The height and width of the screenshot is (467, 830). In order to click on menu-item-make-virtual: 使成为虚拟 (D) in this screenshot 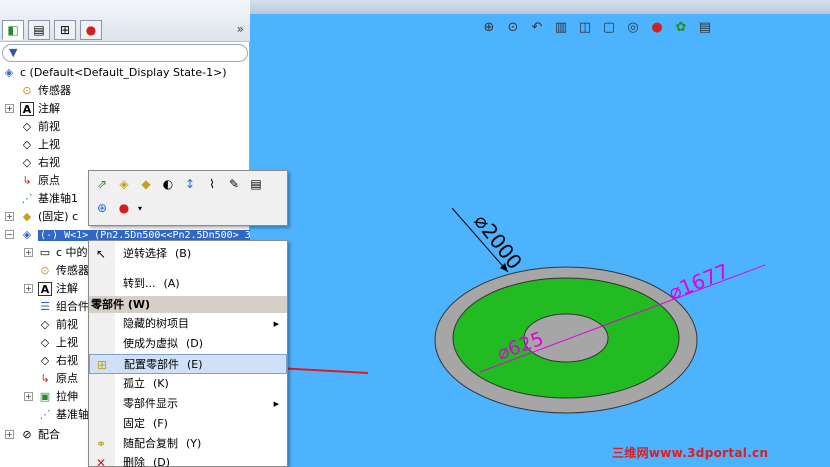, I will do `click(188, 344)`.